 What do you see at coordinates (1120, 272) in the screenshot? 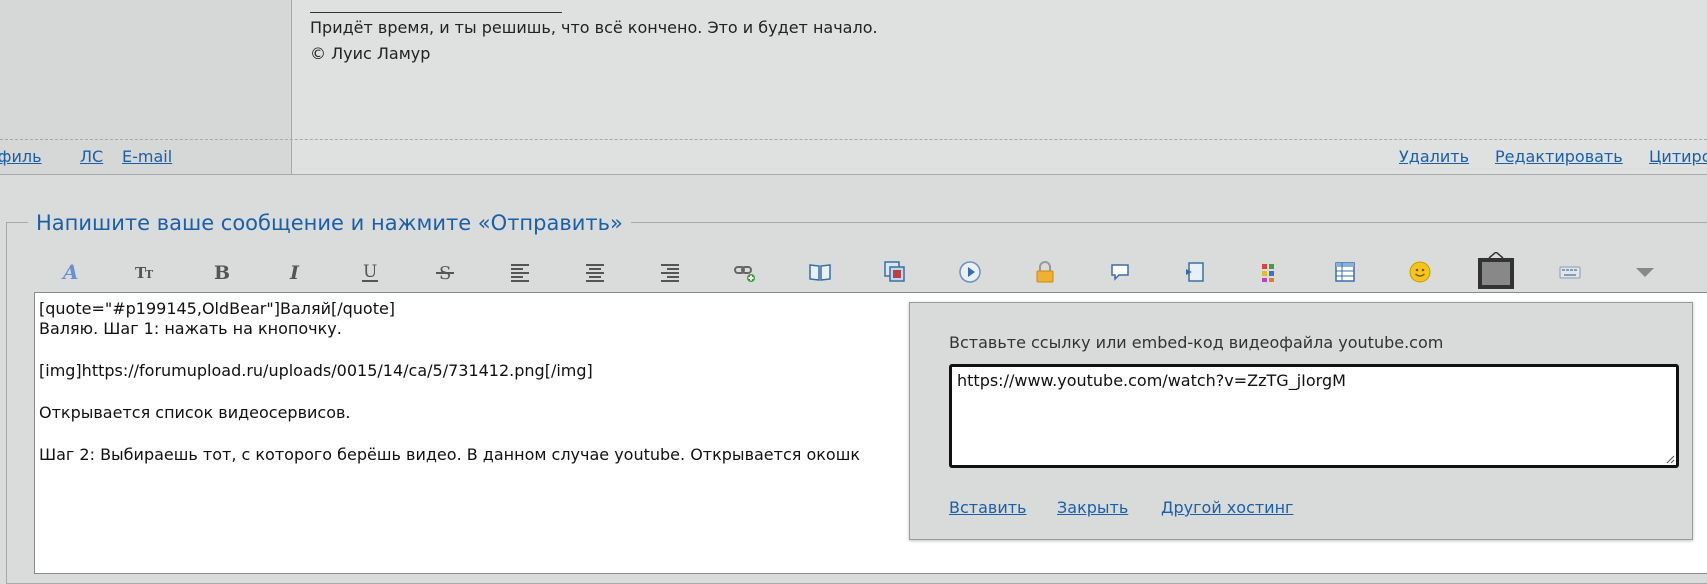
I see `speech-bubble-icon` at bounding box center [1120, 272].